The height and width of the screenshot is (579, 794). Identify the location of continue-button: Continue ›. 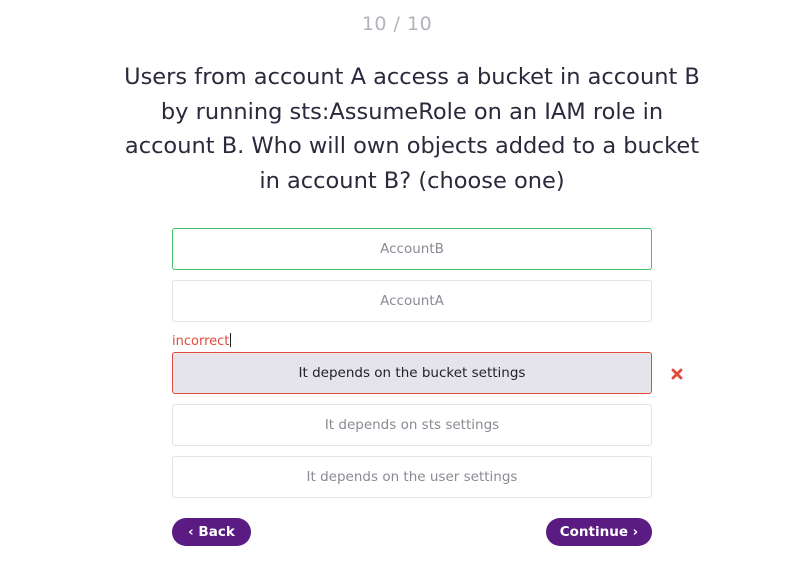
(599, 532).